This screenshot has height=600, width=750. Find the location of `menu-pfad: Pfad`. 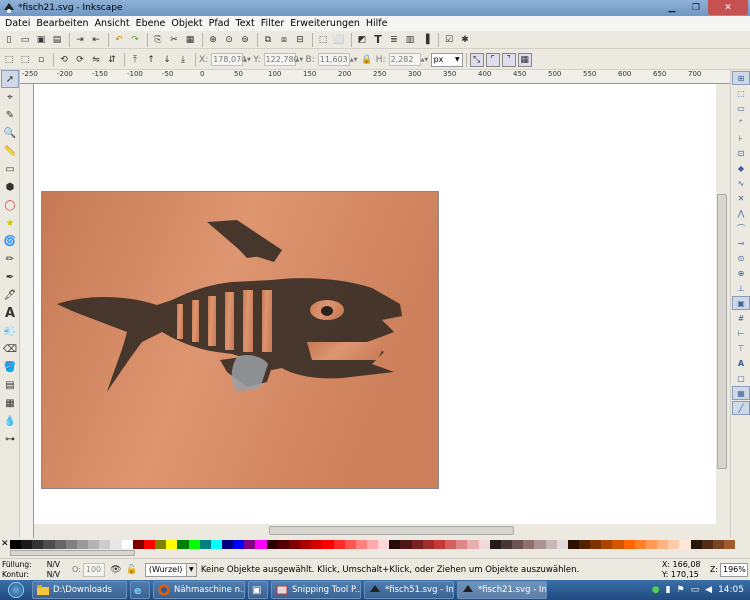

menu-pfad: Pfad is located at coordinates (219, 23).